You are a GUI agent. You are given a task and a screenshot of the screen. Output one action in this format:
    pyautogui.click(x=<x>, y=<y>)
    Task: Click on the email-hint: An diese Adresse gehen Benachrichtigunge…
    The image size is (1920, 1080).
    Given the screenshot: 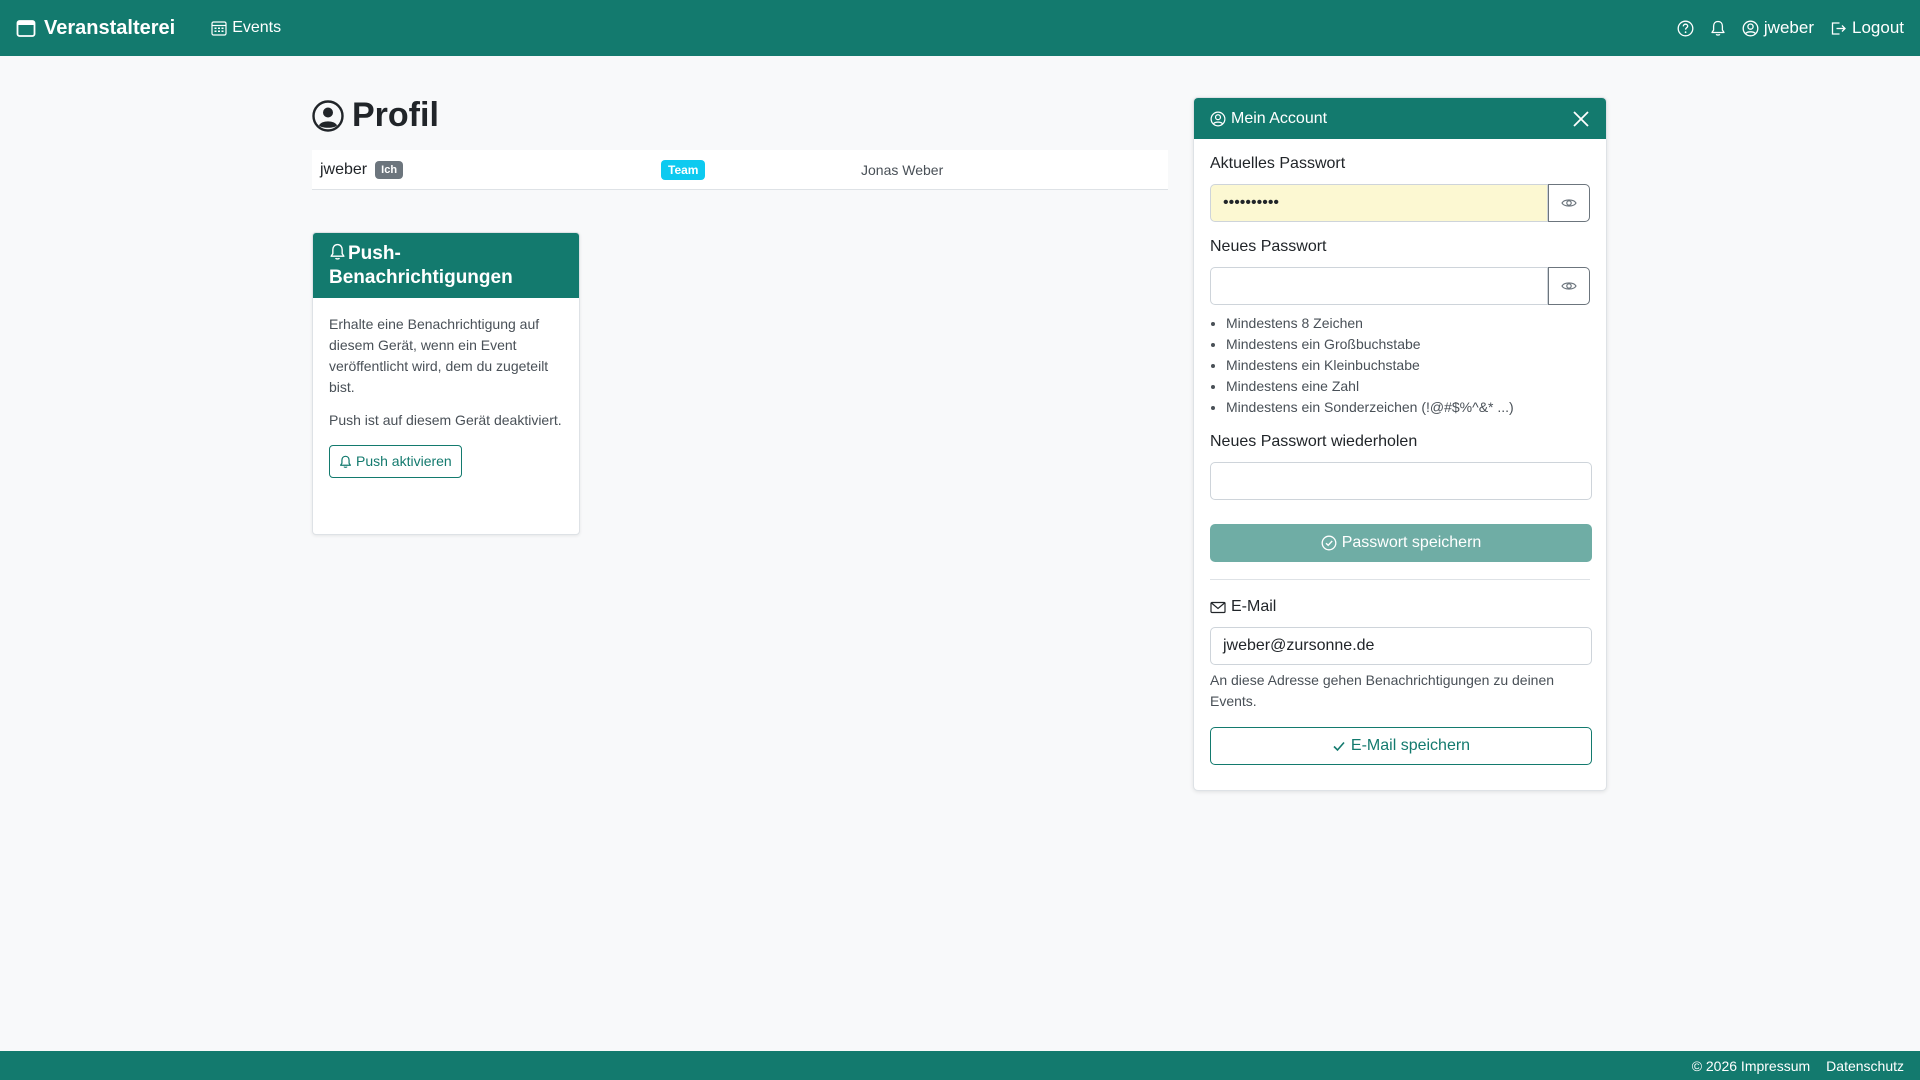 What is the action you would take?
    pyautogui.click(x=1382, y=690)
    